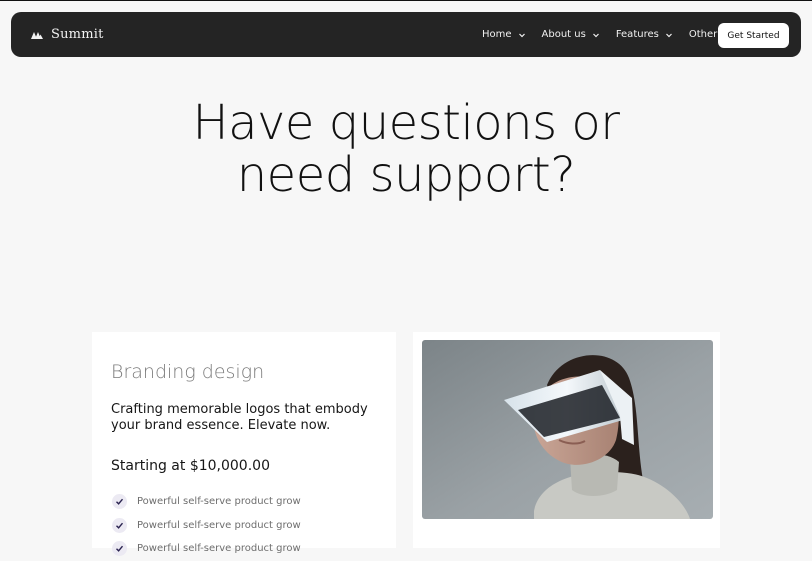 Image resolution: width=812 pixels, height=561 pixels. I want to click on image-card, so click(566, 440).